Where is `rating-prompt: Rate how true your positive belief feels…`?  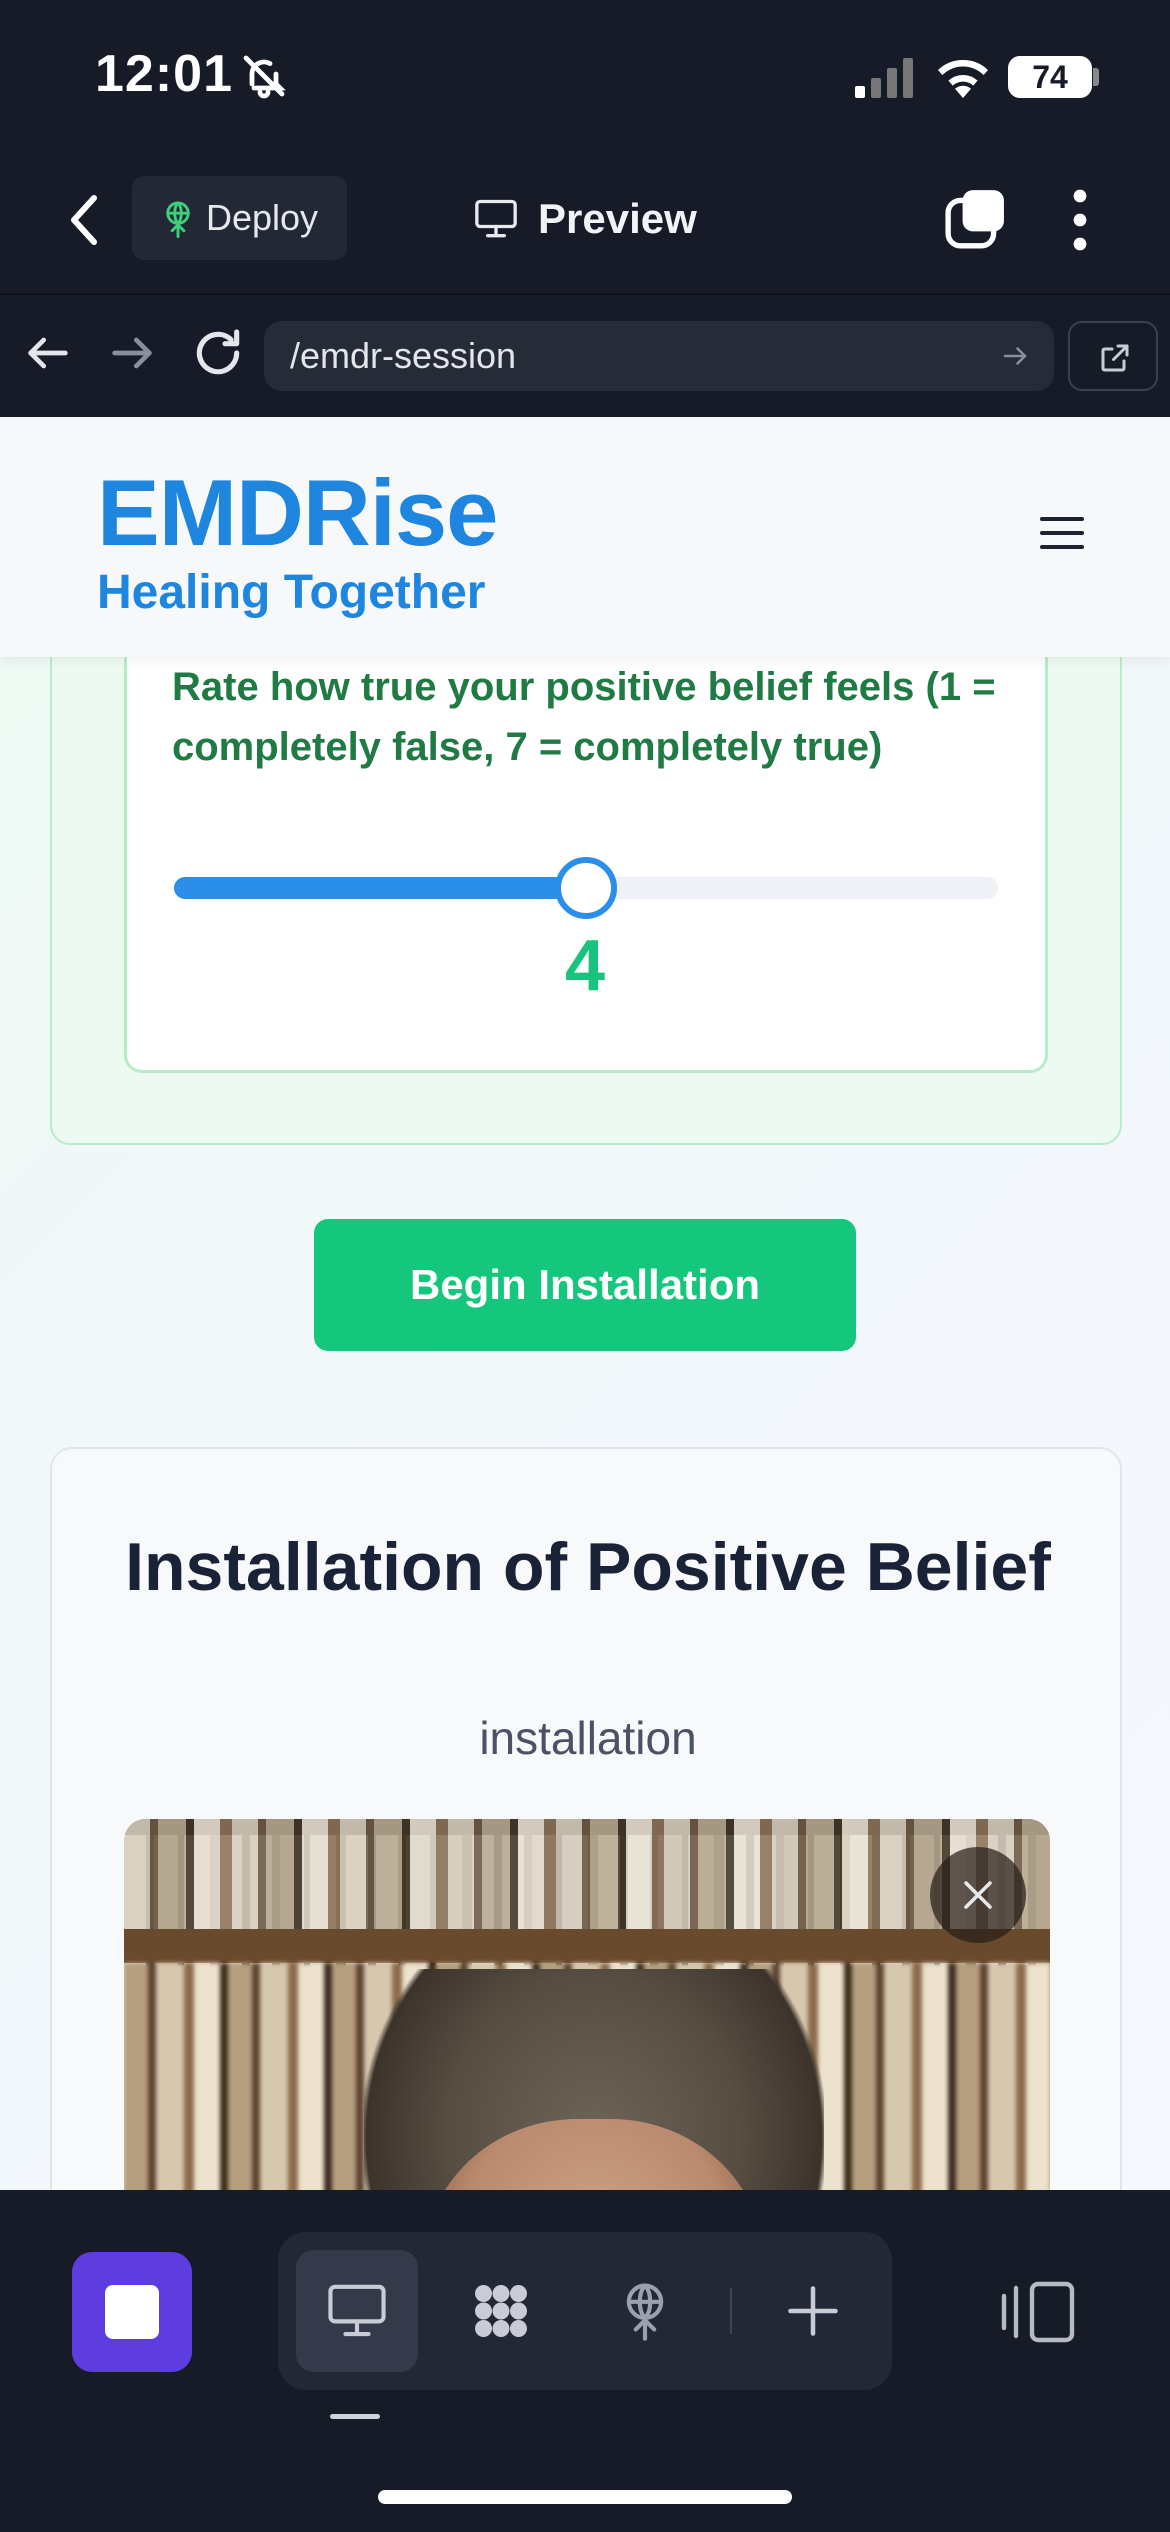 rating-prompt: Rate how true your positive belief feels… is located at coordinates (584, 717).